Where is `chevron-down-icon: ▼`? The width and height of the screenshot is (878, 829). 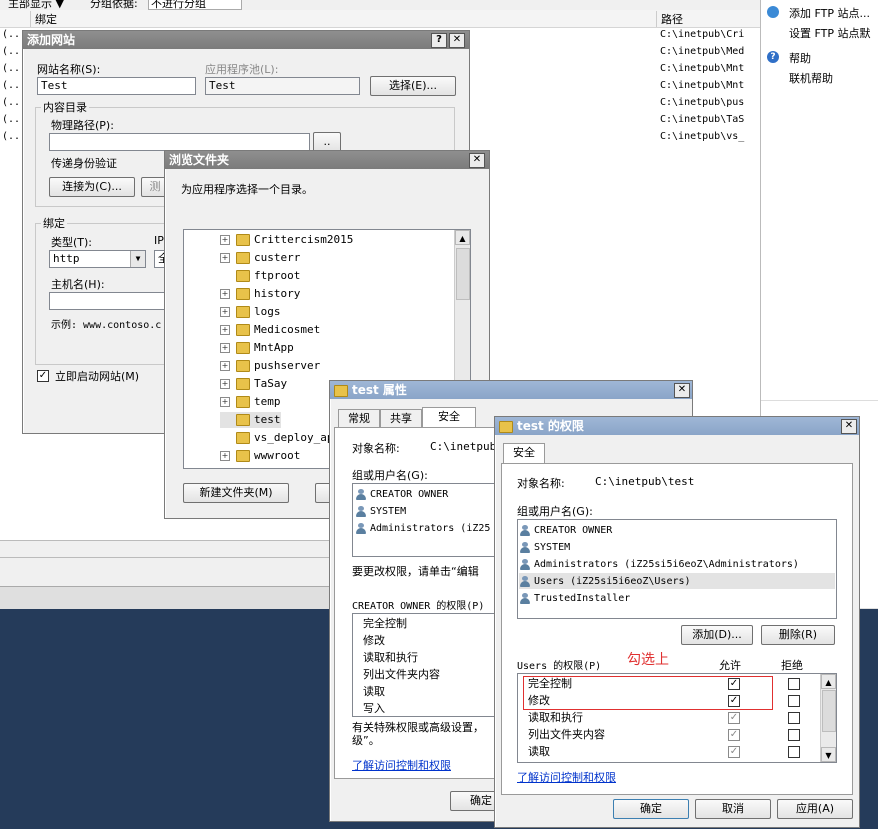
chevron-down-icon: ▼ is located at coordinates (137, 259).